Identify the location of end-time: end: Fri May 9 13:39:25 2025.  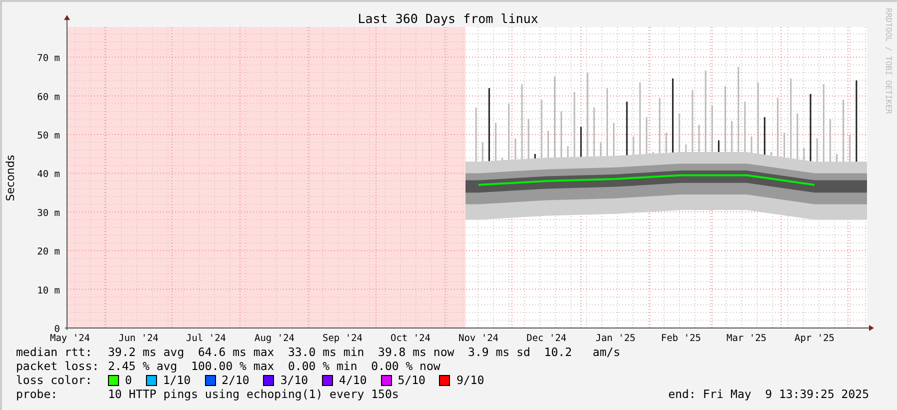
(769, 394).